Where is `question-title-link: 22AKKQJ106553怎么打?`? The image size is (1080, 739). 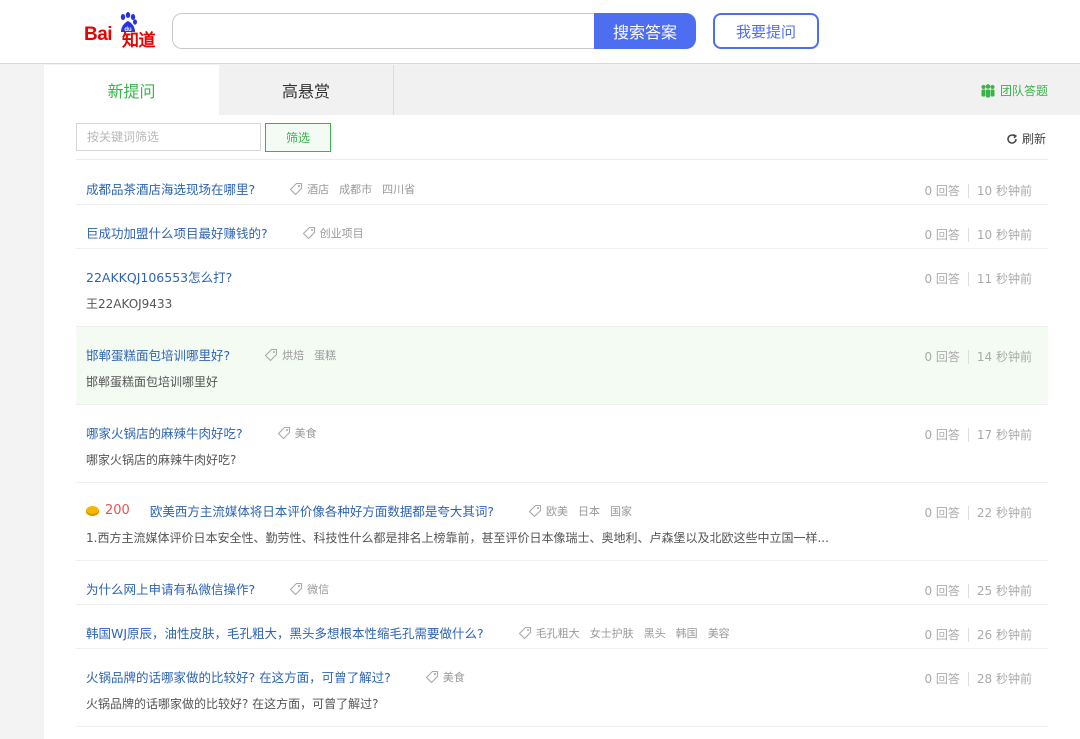 question-title-link: 22AKKQJ106553怎么打? is located at coordinates (159, 276).